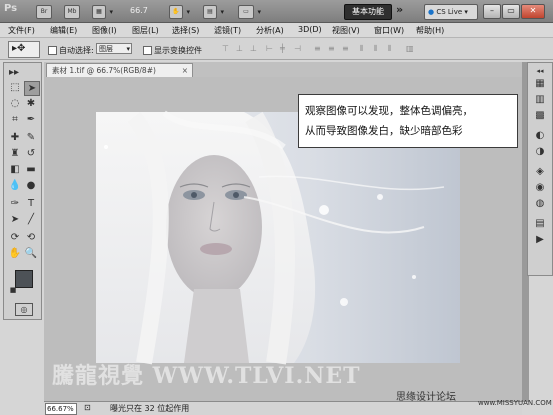 The height and width of the screenshot is (415, 553). I want to click on styles-panel-icon: ▩, so click(540, 116).